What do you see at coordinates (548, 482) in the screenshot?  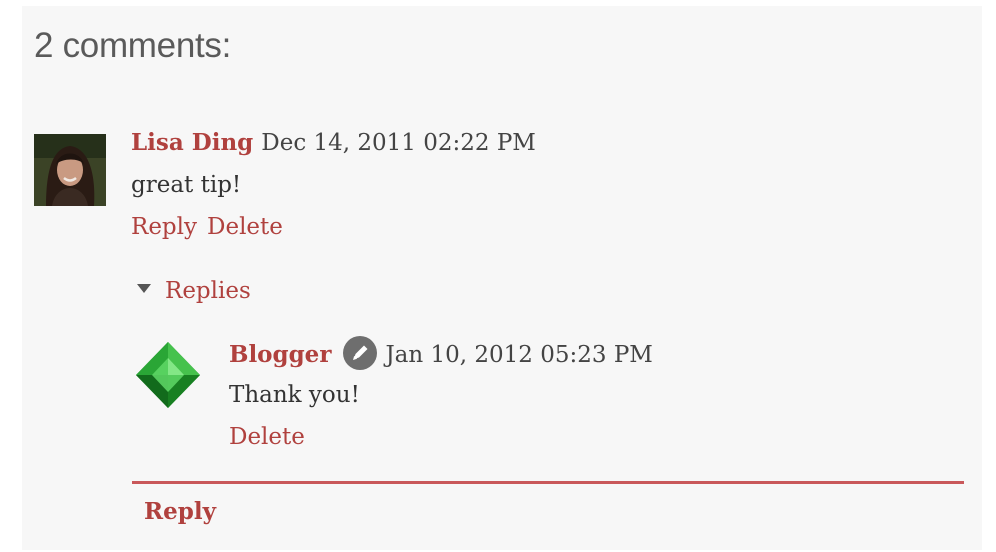 I see `divider` at bounding box center [548, 482].